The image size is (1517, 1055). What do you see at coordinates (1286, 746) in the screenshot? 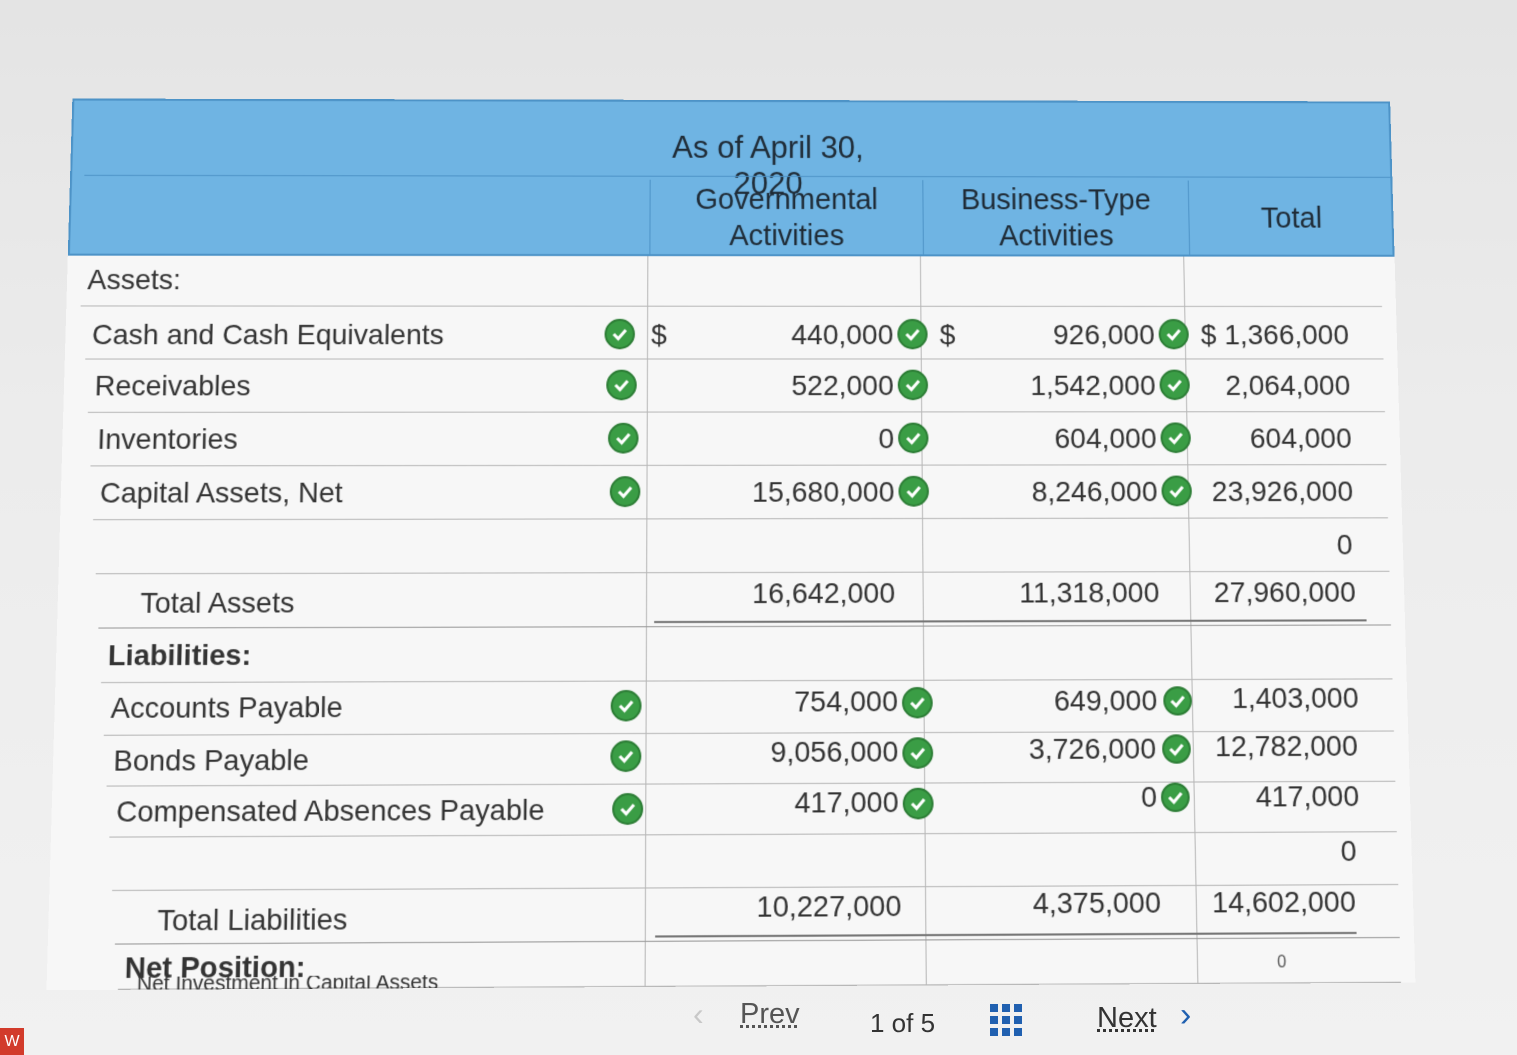
I see `total-value: 12,782,000` at bounding box center [1286, 746].